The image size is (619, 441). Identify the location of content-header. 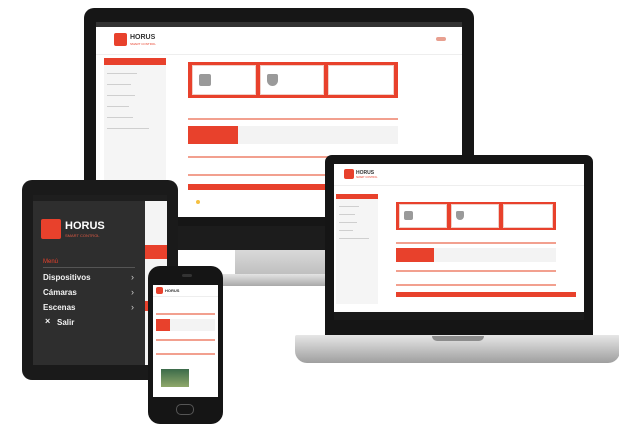
(156, 252).